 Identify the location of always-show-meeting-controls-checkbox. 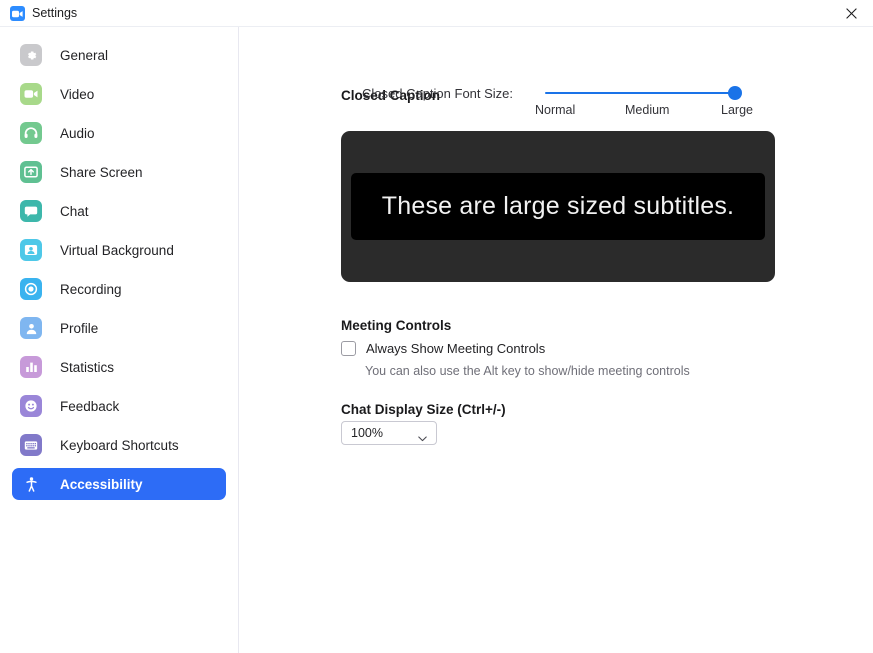
(348, 348).